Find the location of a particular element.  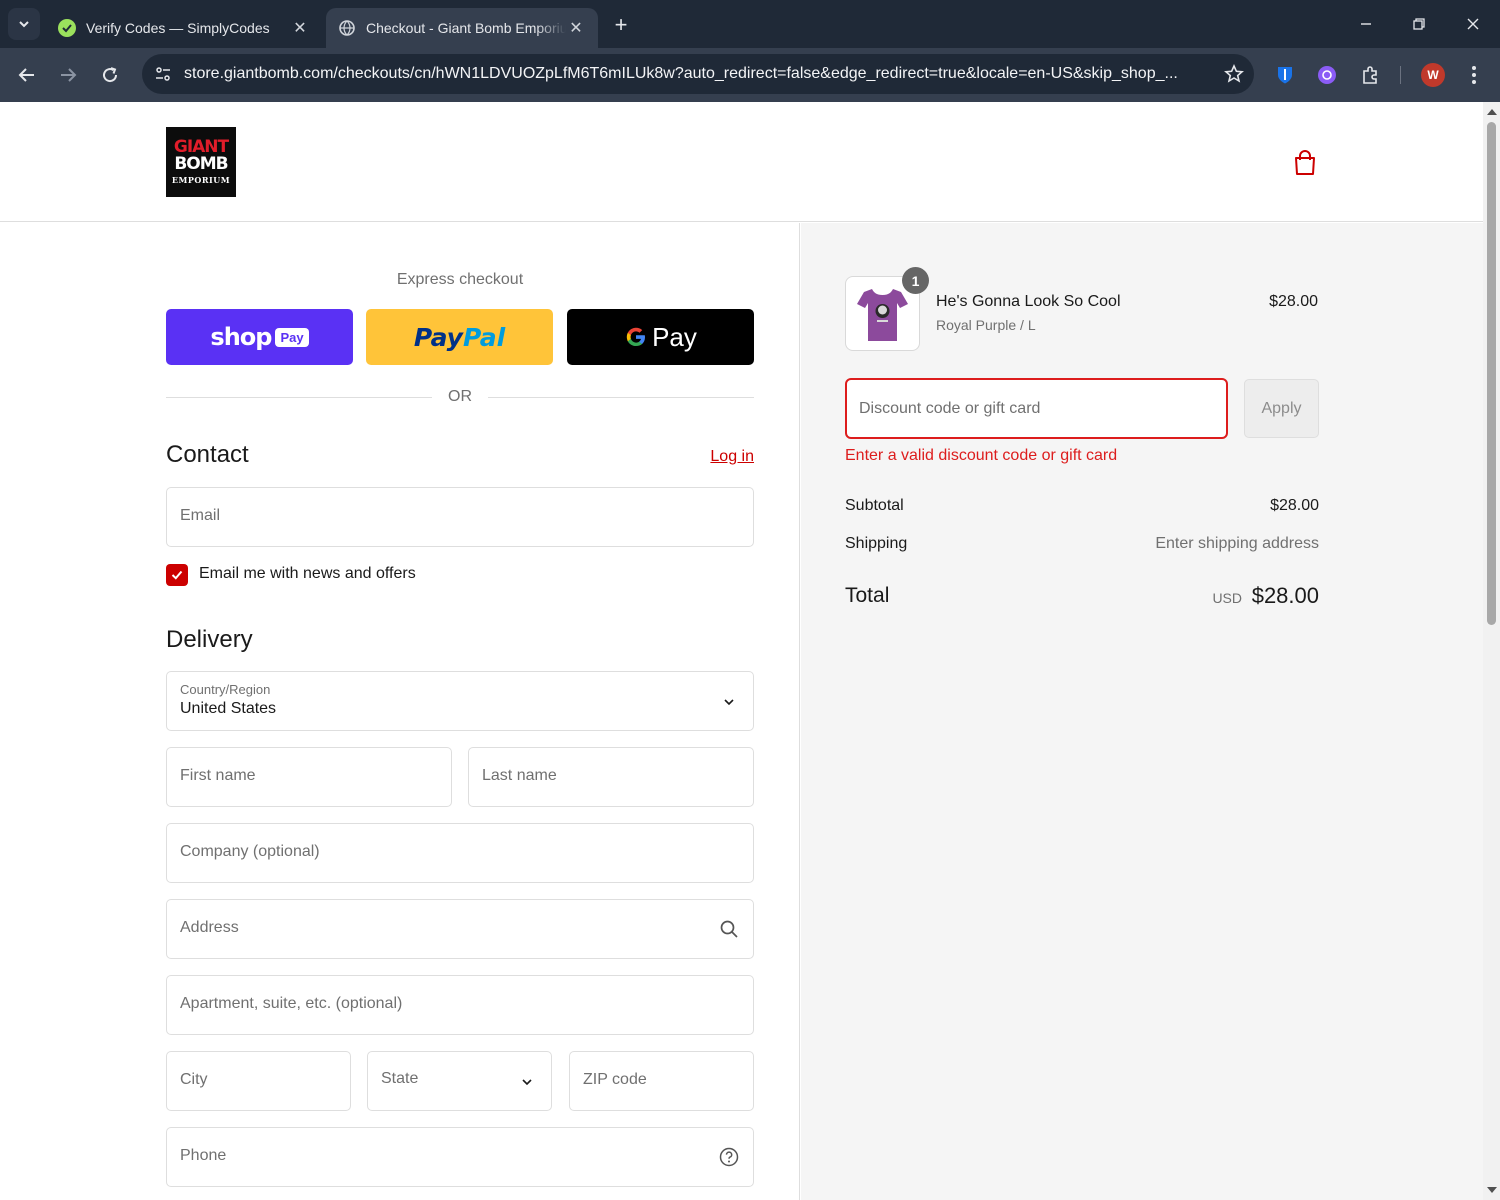

phone-placeholder: Phone is located at coordinates (203, 1155).